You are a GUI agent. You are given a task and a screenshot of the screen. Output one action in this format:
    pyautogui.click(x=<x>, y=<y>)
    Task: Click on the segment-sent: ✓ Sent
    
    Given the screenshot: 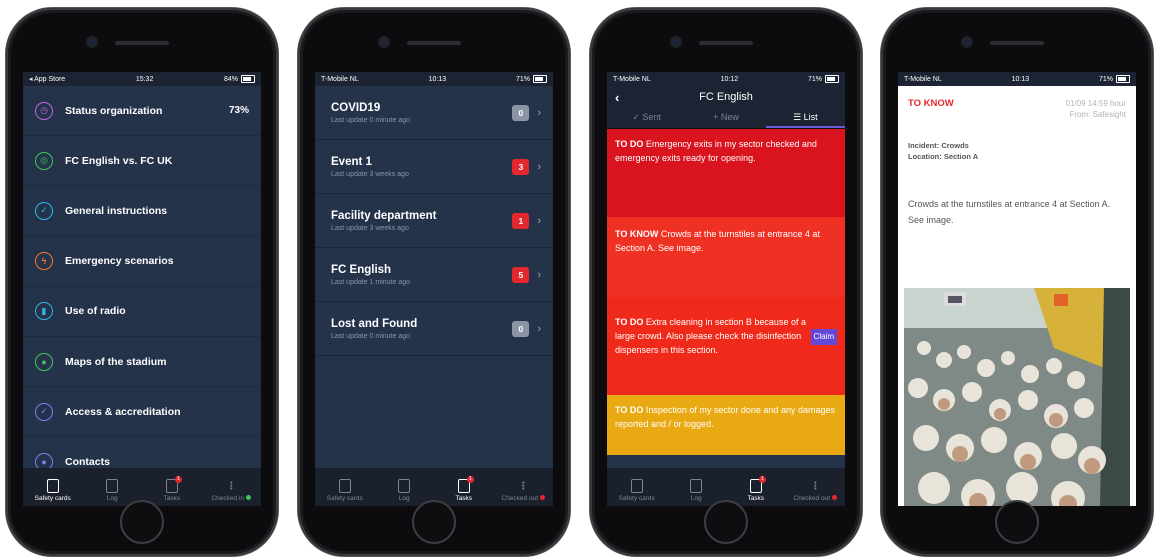 What is the action you would take?
    pyautogui.click(x=646, y=118)
    